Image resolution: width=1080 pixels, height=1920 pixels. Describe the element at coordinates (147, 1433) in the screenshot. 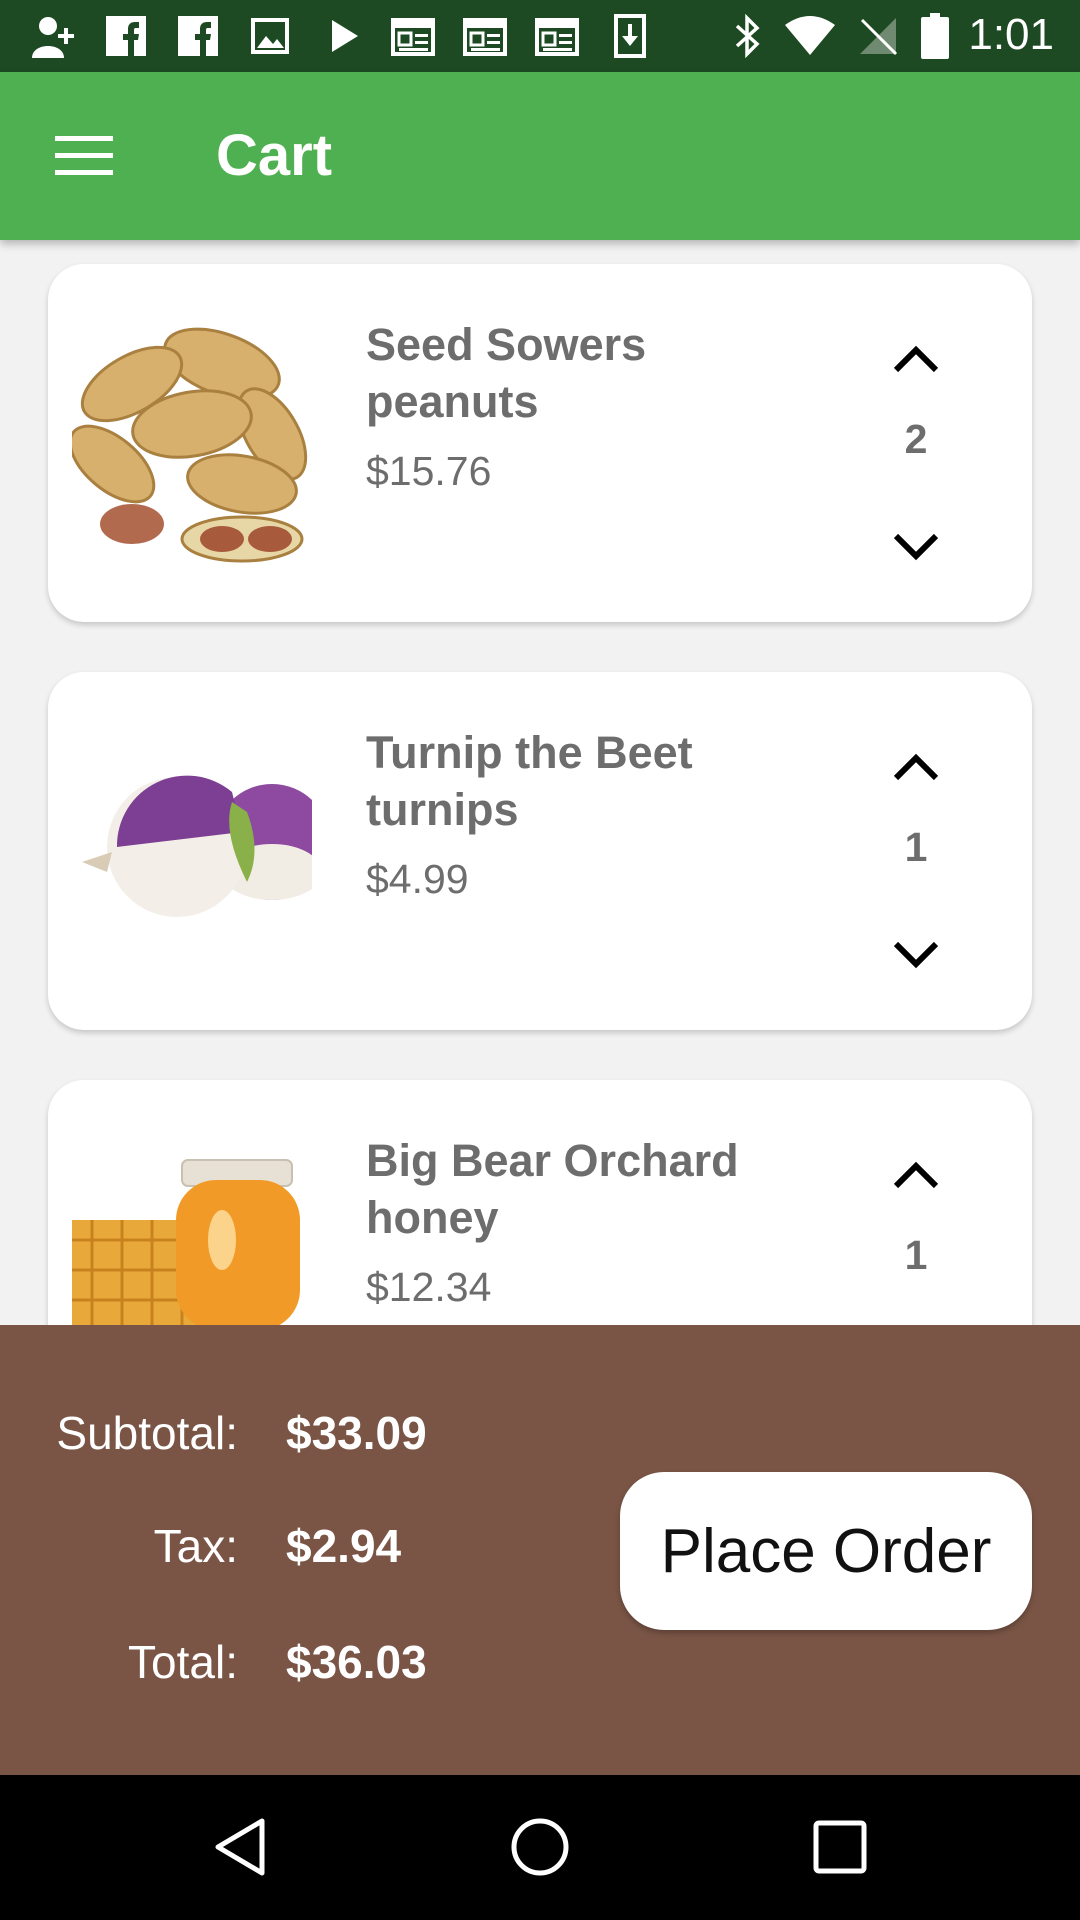

I see `subtotal-label: Subtotal:` at that location.